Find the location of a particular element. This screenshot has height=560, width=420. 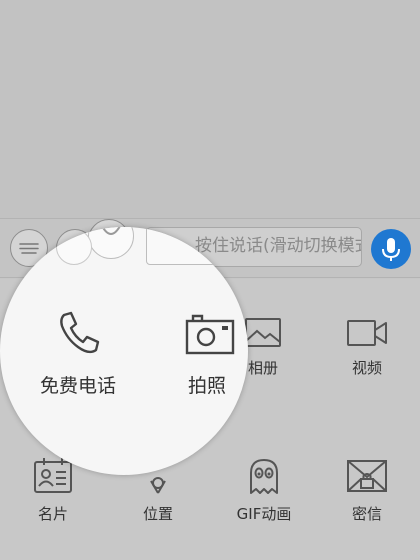

contact-card-icon is located at coordinates (53, 475).